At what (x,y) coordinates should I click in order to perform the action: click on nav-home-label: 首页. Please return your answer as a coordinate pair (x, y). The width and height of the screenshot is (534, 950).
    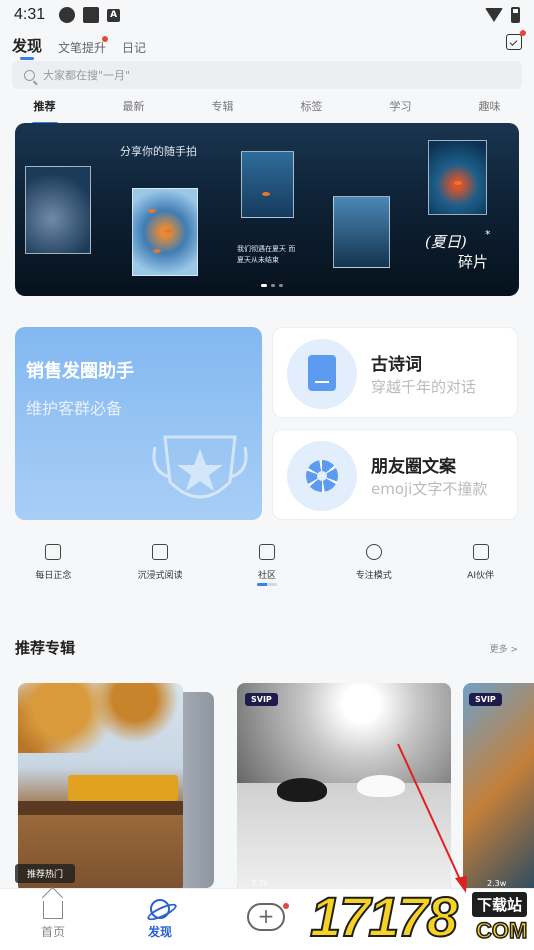
    Looking at the image, I should click on (52, 932).